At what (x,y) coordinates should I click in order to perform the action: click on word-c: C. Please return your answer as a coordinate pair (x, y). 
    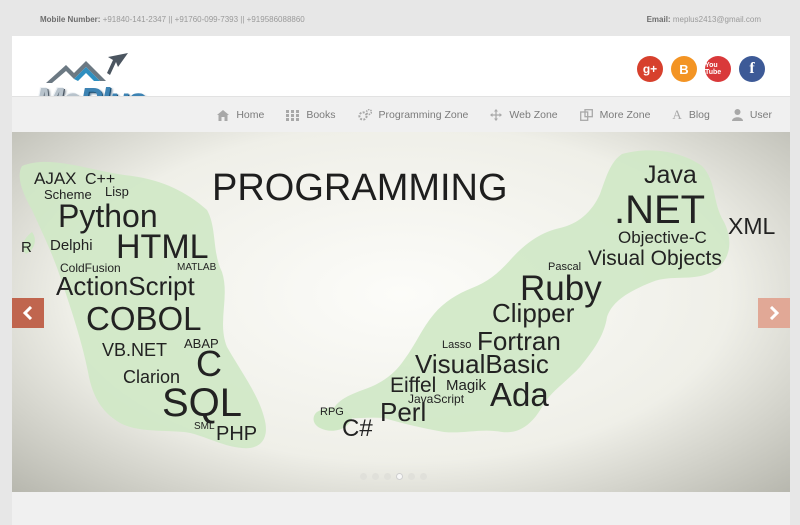
    Looking at the image, I should click on (209, 363).